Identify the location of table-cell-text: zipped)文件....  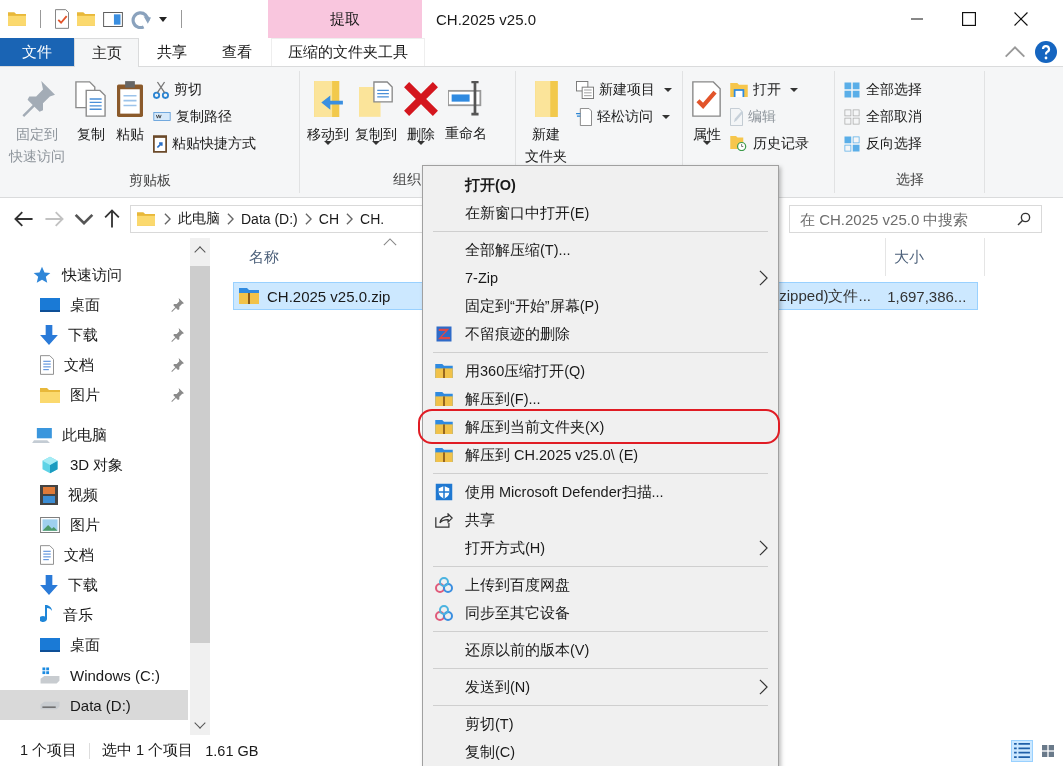
(825, 296).